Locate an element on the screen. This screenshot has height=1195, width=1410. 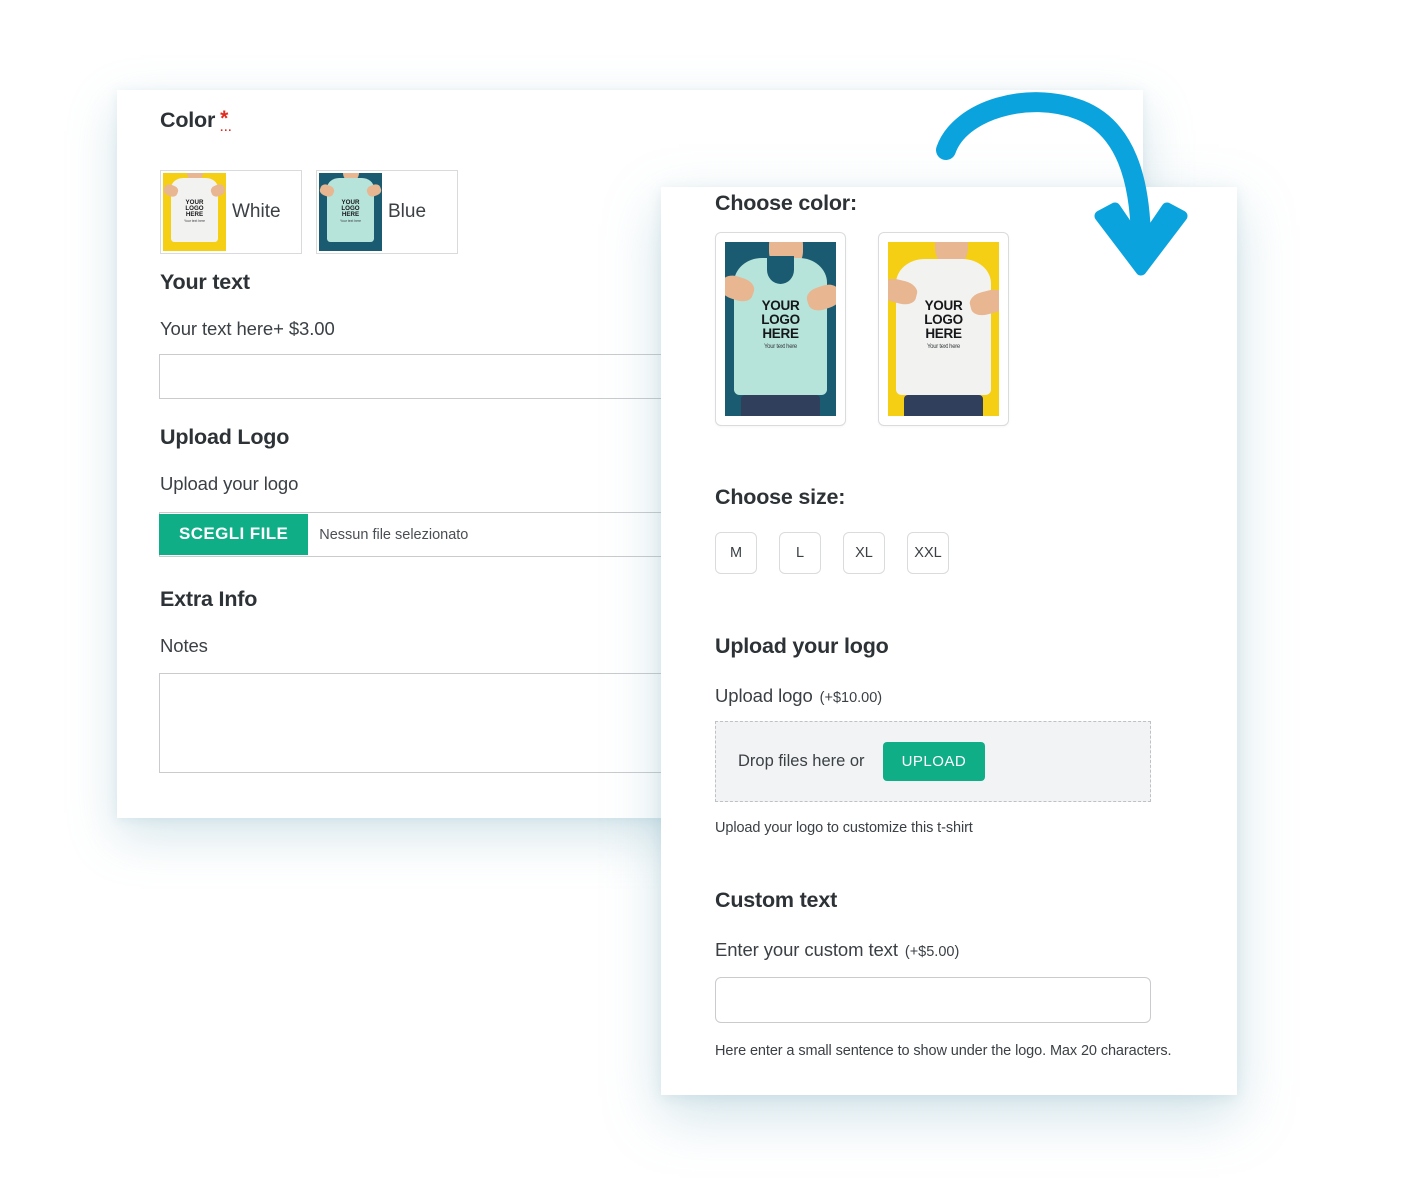
left-notes-field-label: Notes is located at coordinates (184, 645).